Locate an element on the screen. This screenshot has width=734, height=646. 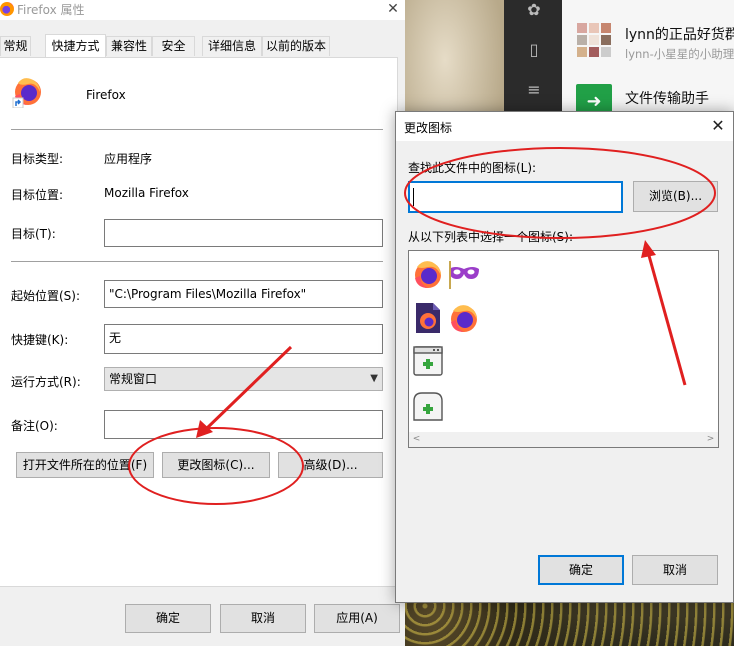
chat-preview: lynn-小星星的小助理 is located at coordinates (679, 54).